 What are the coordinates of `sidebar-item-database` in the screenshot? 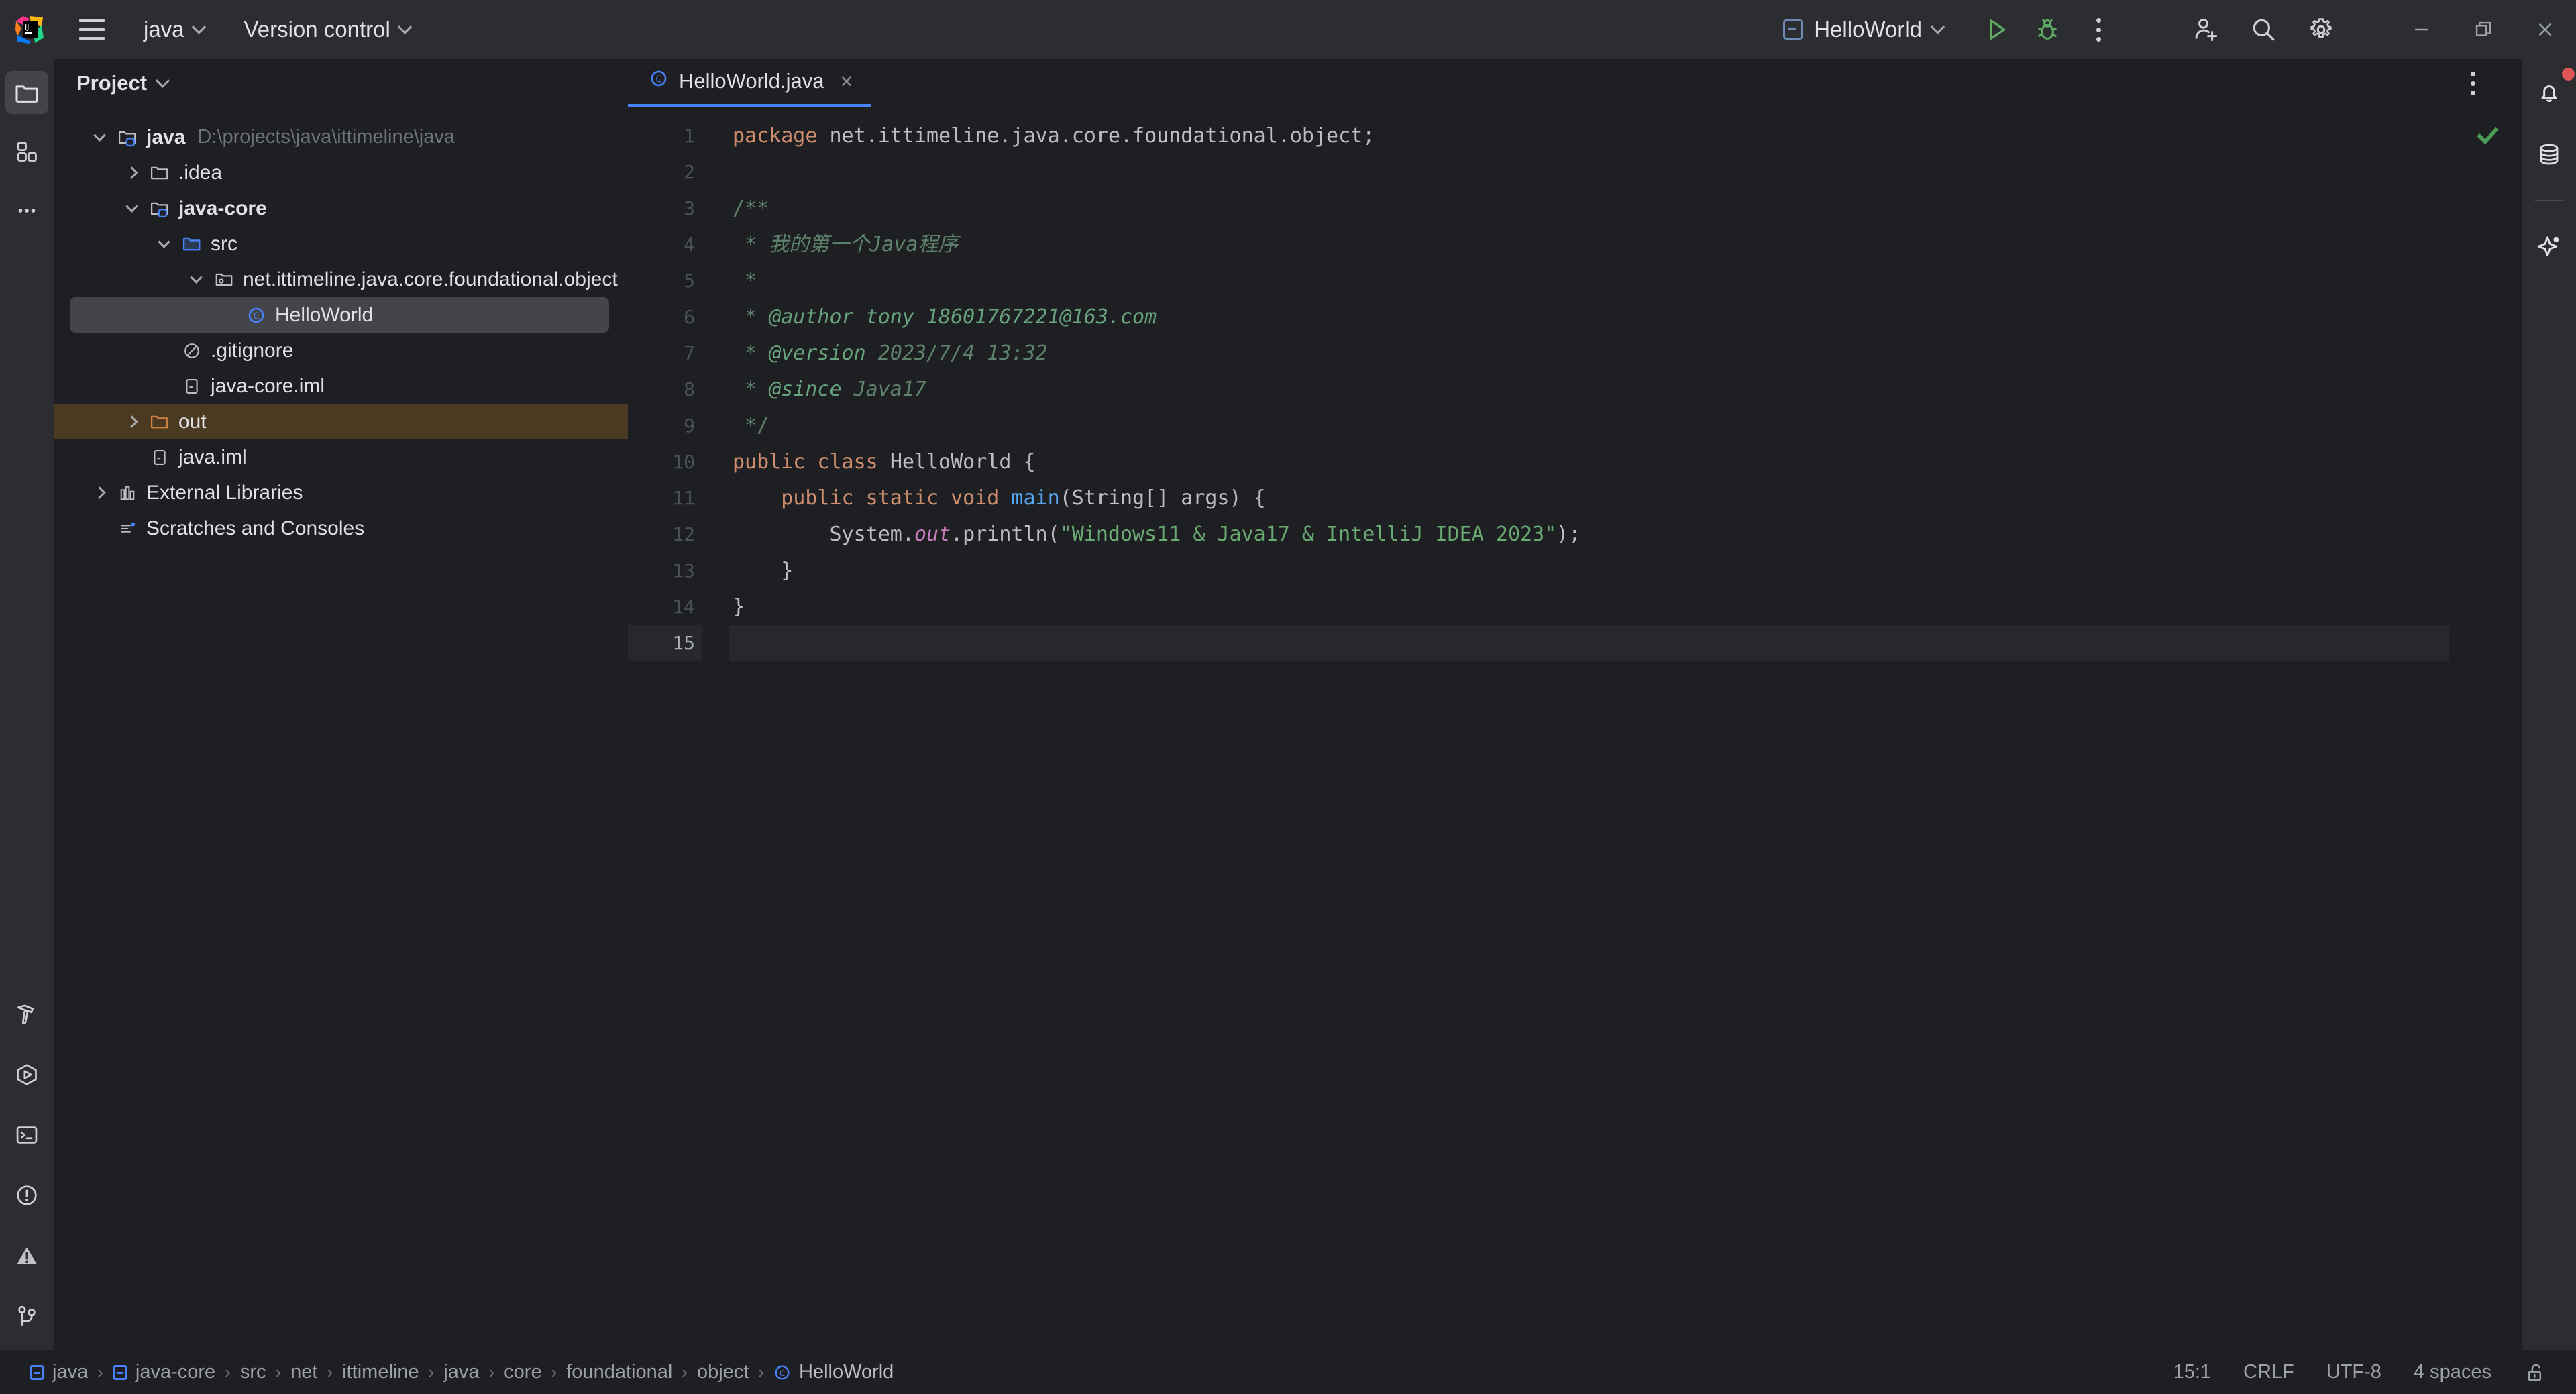 It's located at (2549, 154).